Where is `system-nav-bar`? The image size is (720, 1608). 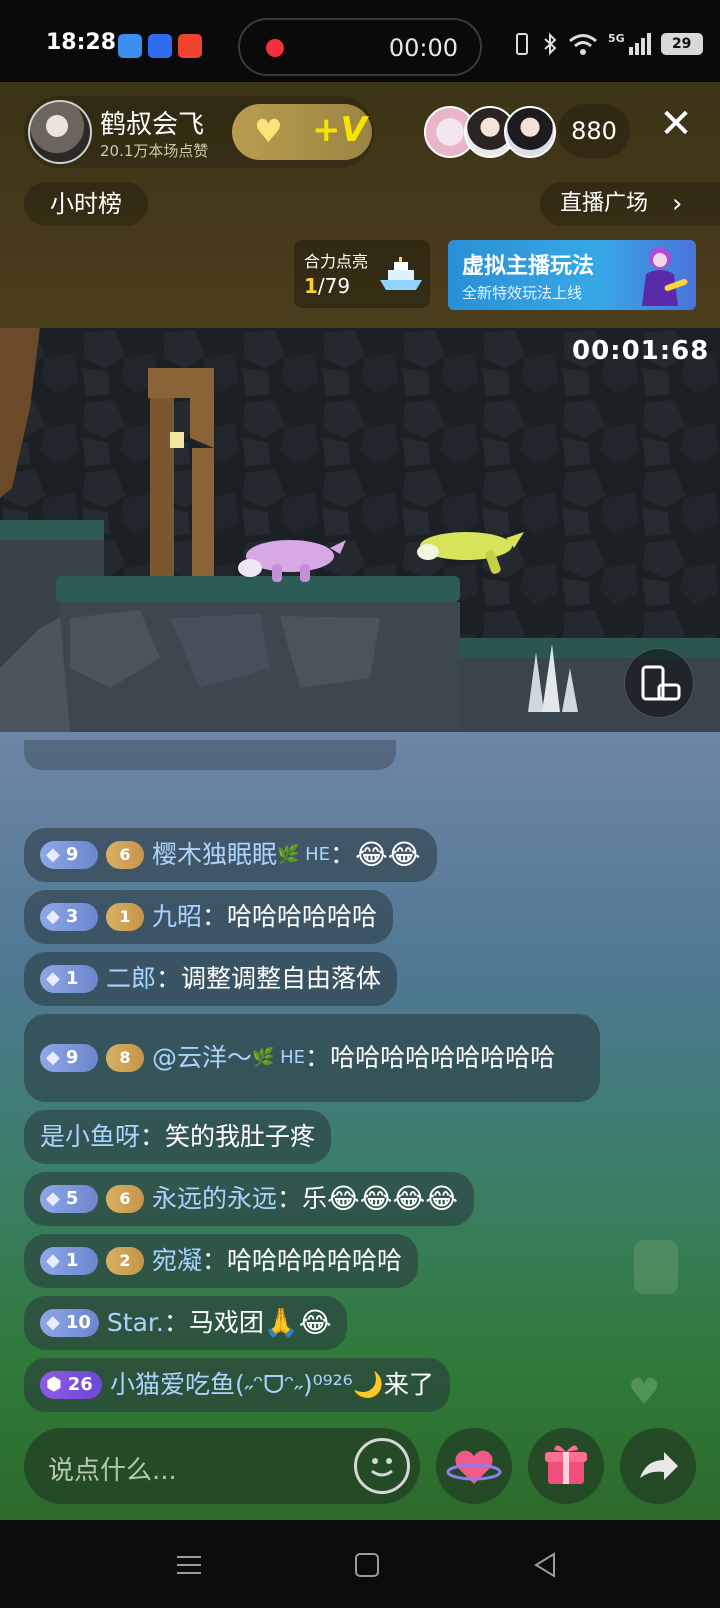
system-nav-bar is located at coordinates (360, 1564).